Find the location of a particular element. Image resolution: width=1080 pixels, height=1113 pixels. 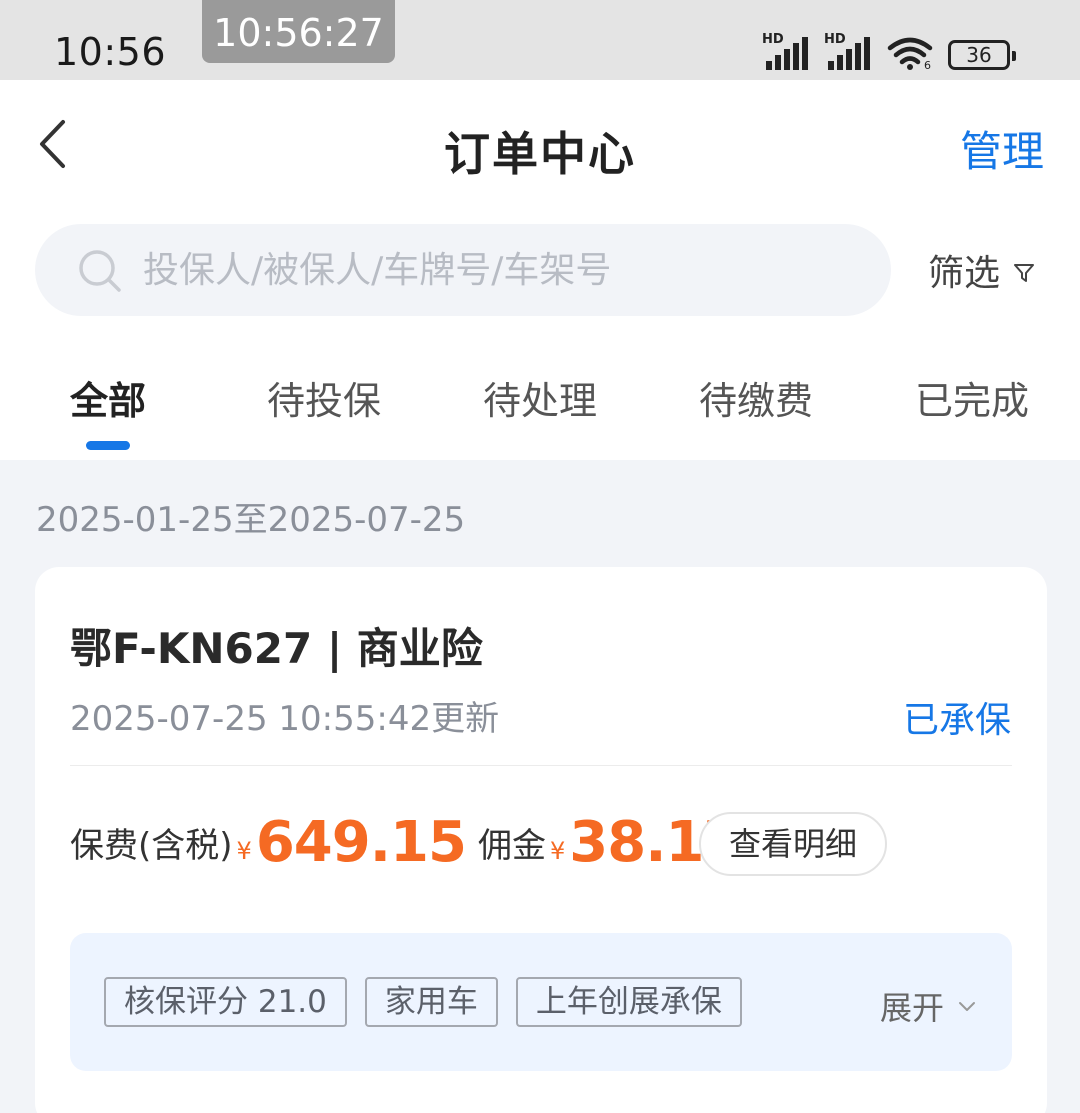

tag-vehicle-use: 家用车 is located at coordinates (431, 1002).